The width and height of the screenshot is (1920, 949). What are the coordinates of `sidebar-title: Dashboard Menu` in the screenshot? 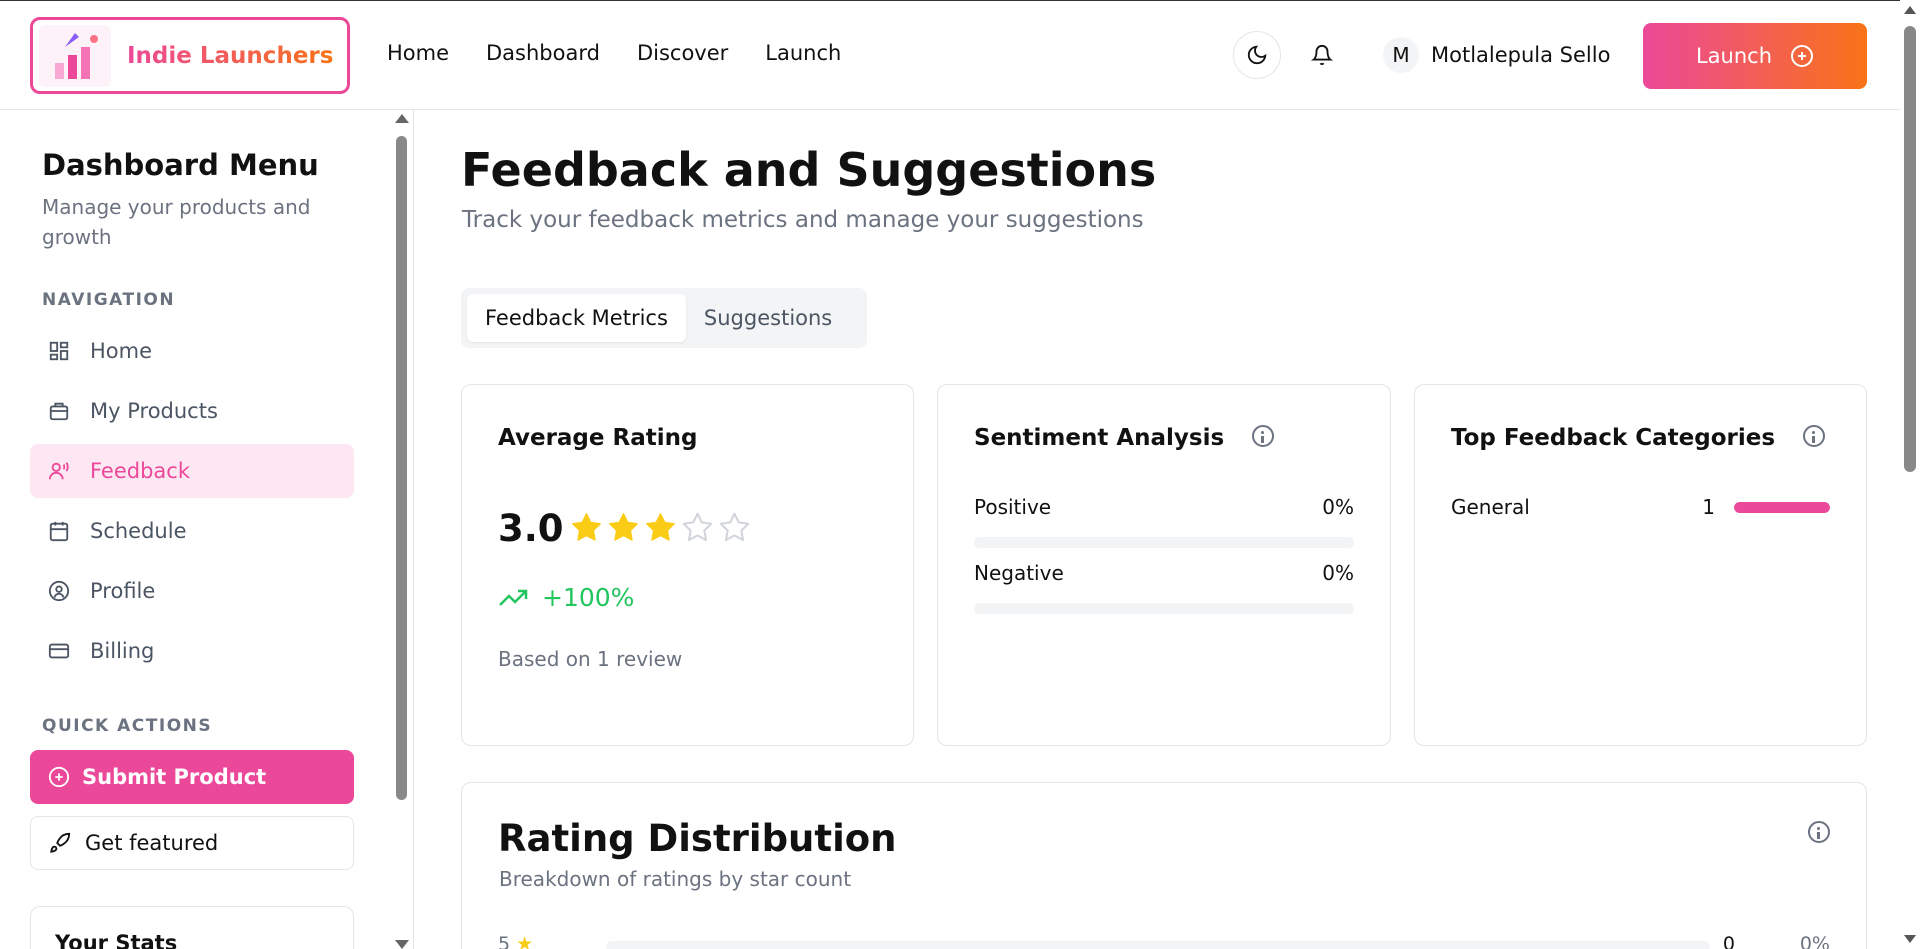 It's located at (180, 165).